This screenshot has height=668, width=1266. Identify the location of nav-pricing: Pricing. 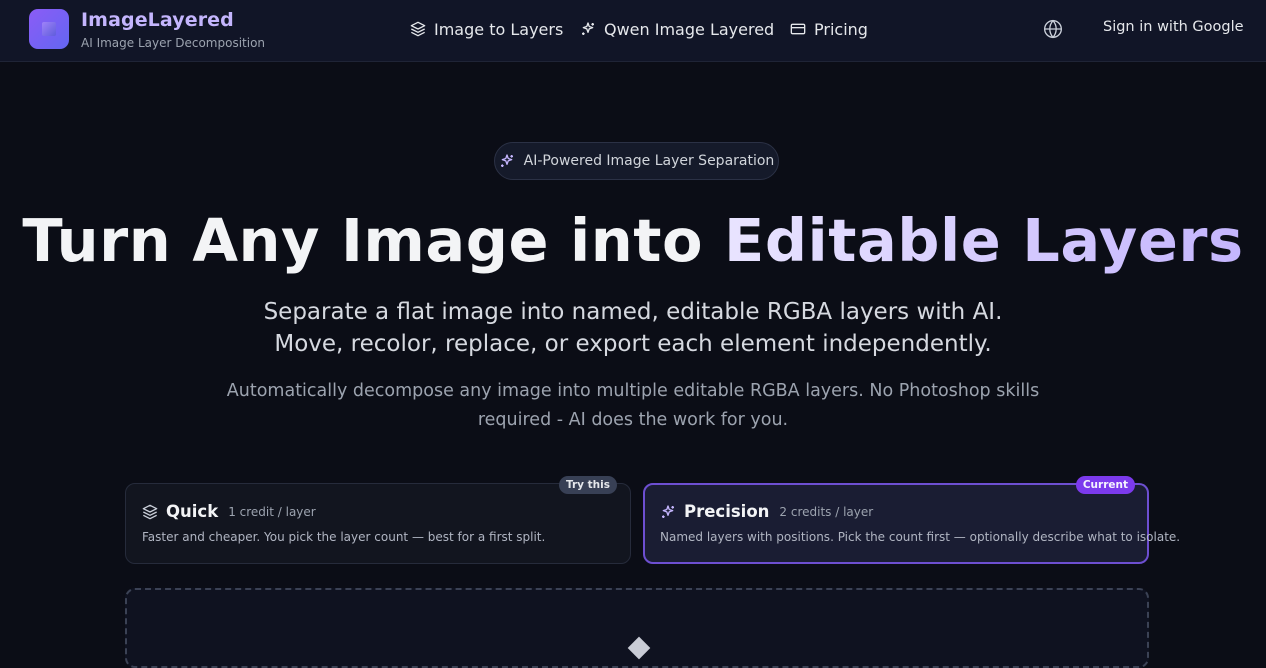
(829, 29).